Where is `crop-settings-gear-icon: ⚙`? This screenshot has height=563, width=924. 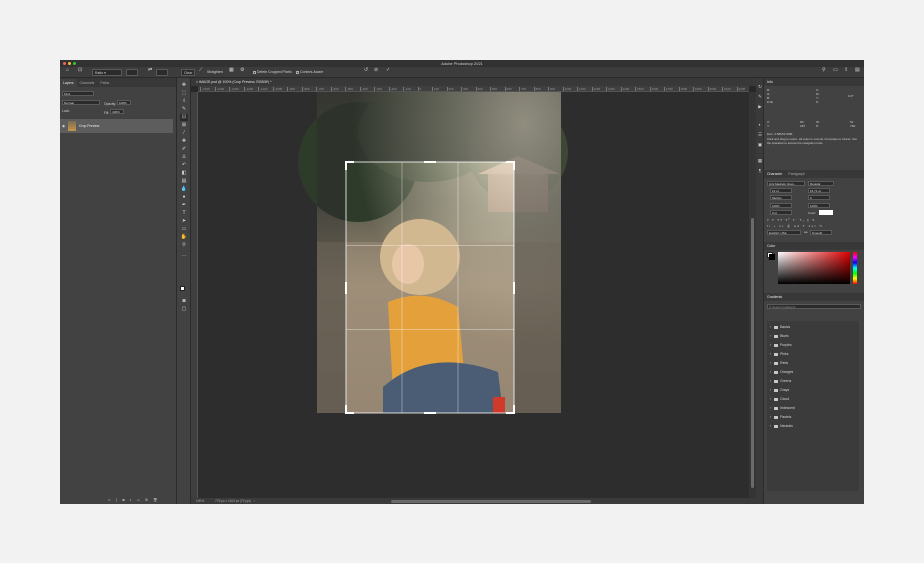
crop-settings-gear-icon: ⚙ is located at coordinates (242, 70).